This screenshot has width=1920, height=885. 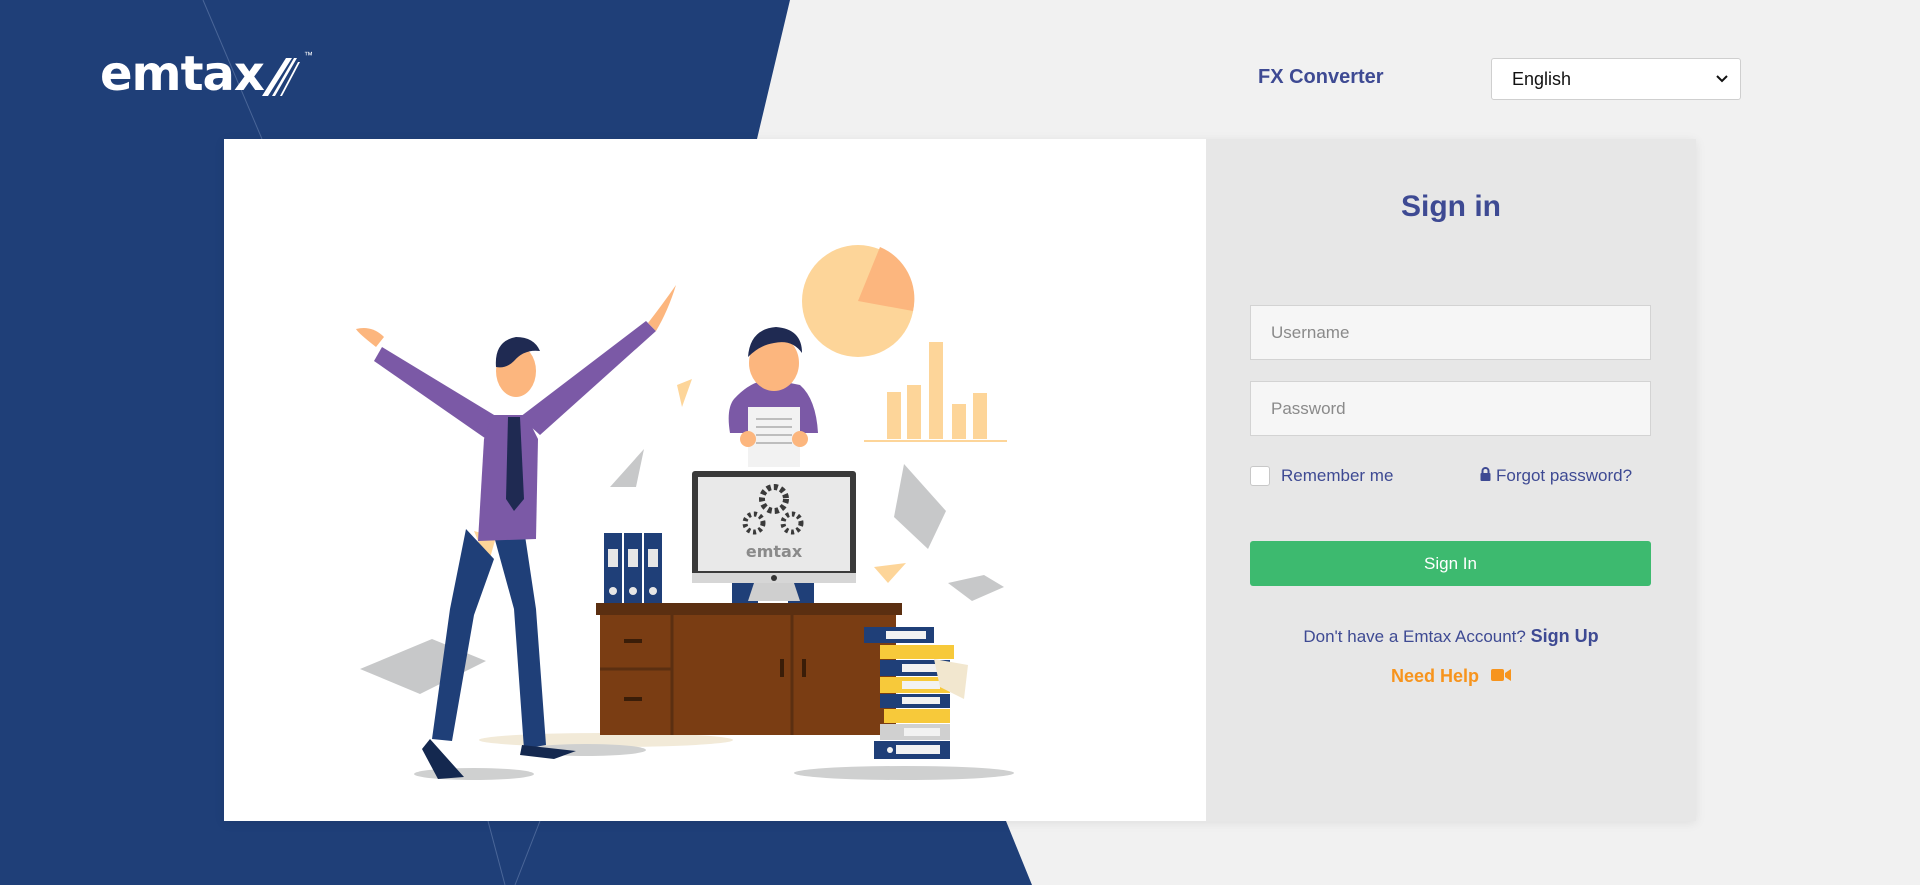 I want to click on logo-check-mark, so click(x=280, y=77).